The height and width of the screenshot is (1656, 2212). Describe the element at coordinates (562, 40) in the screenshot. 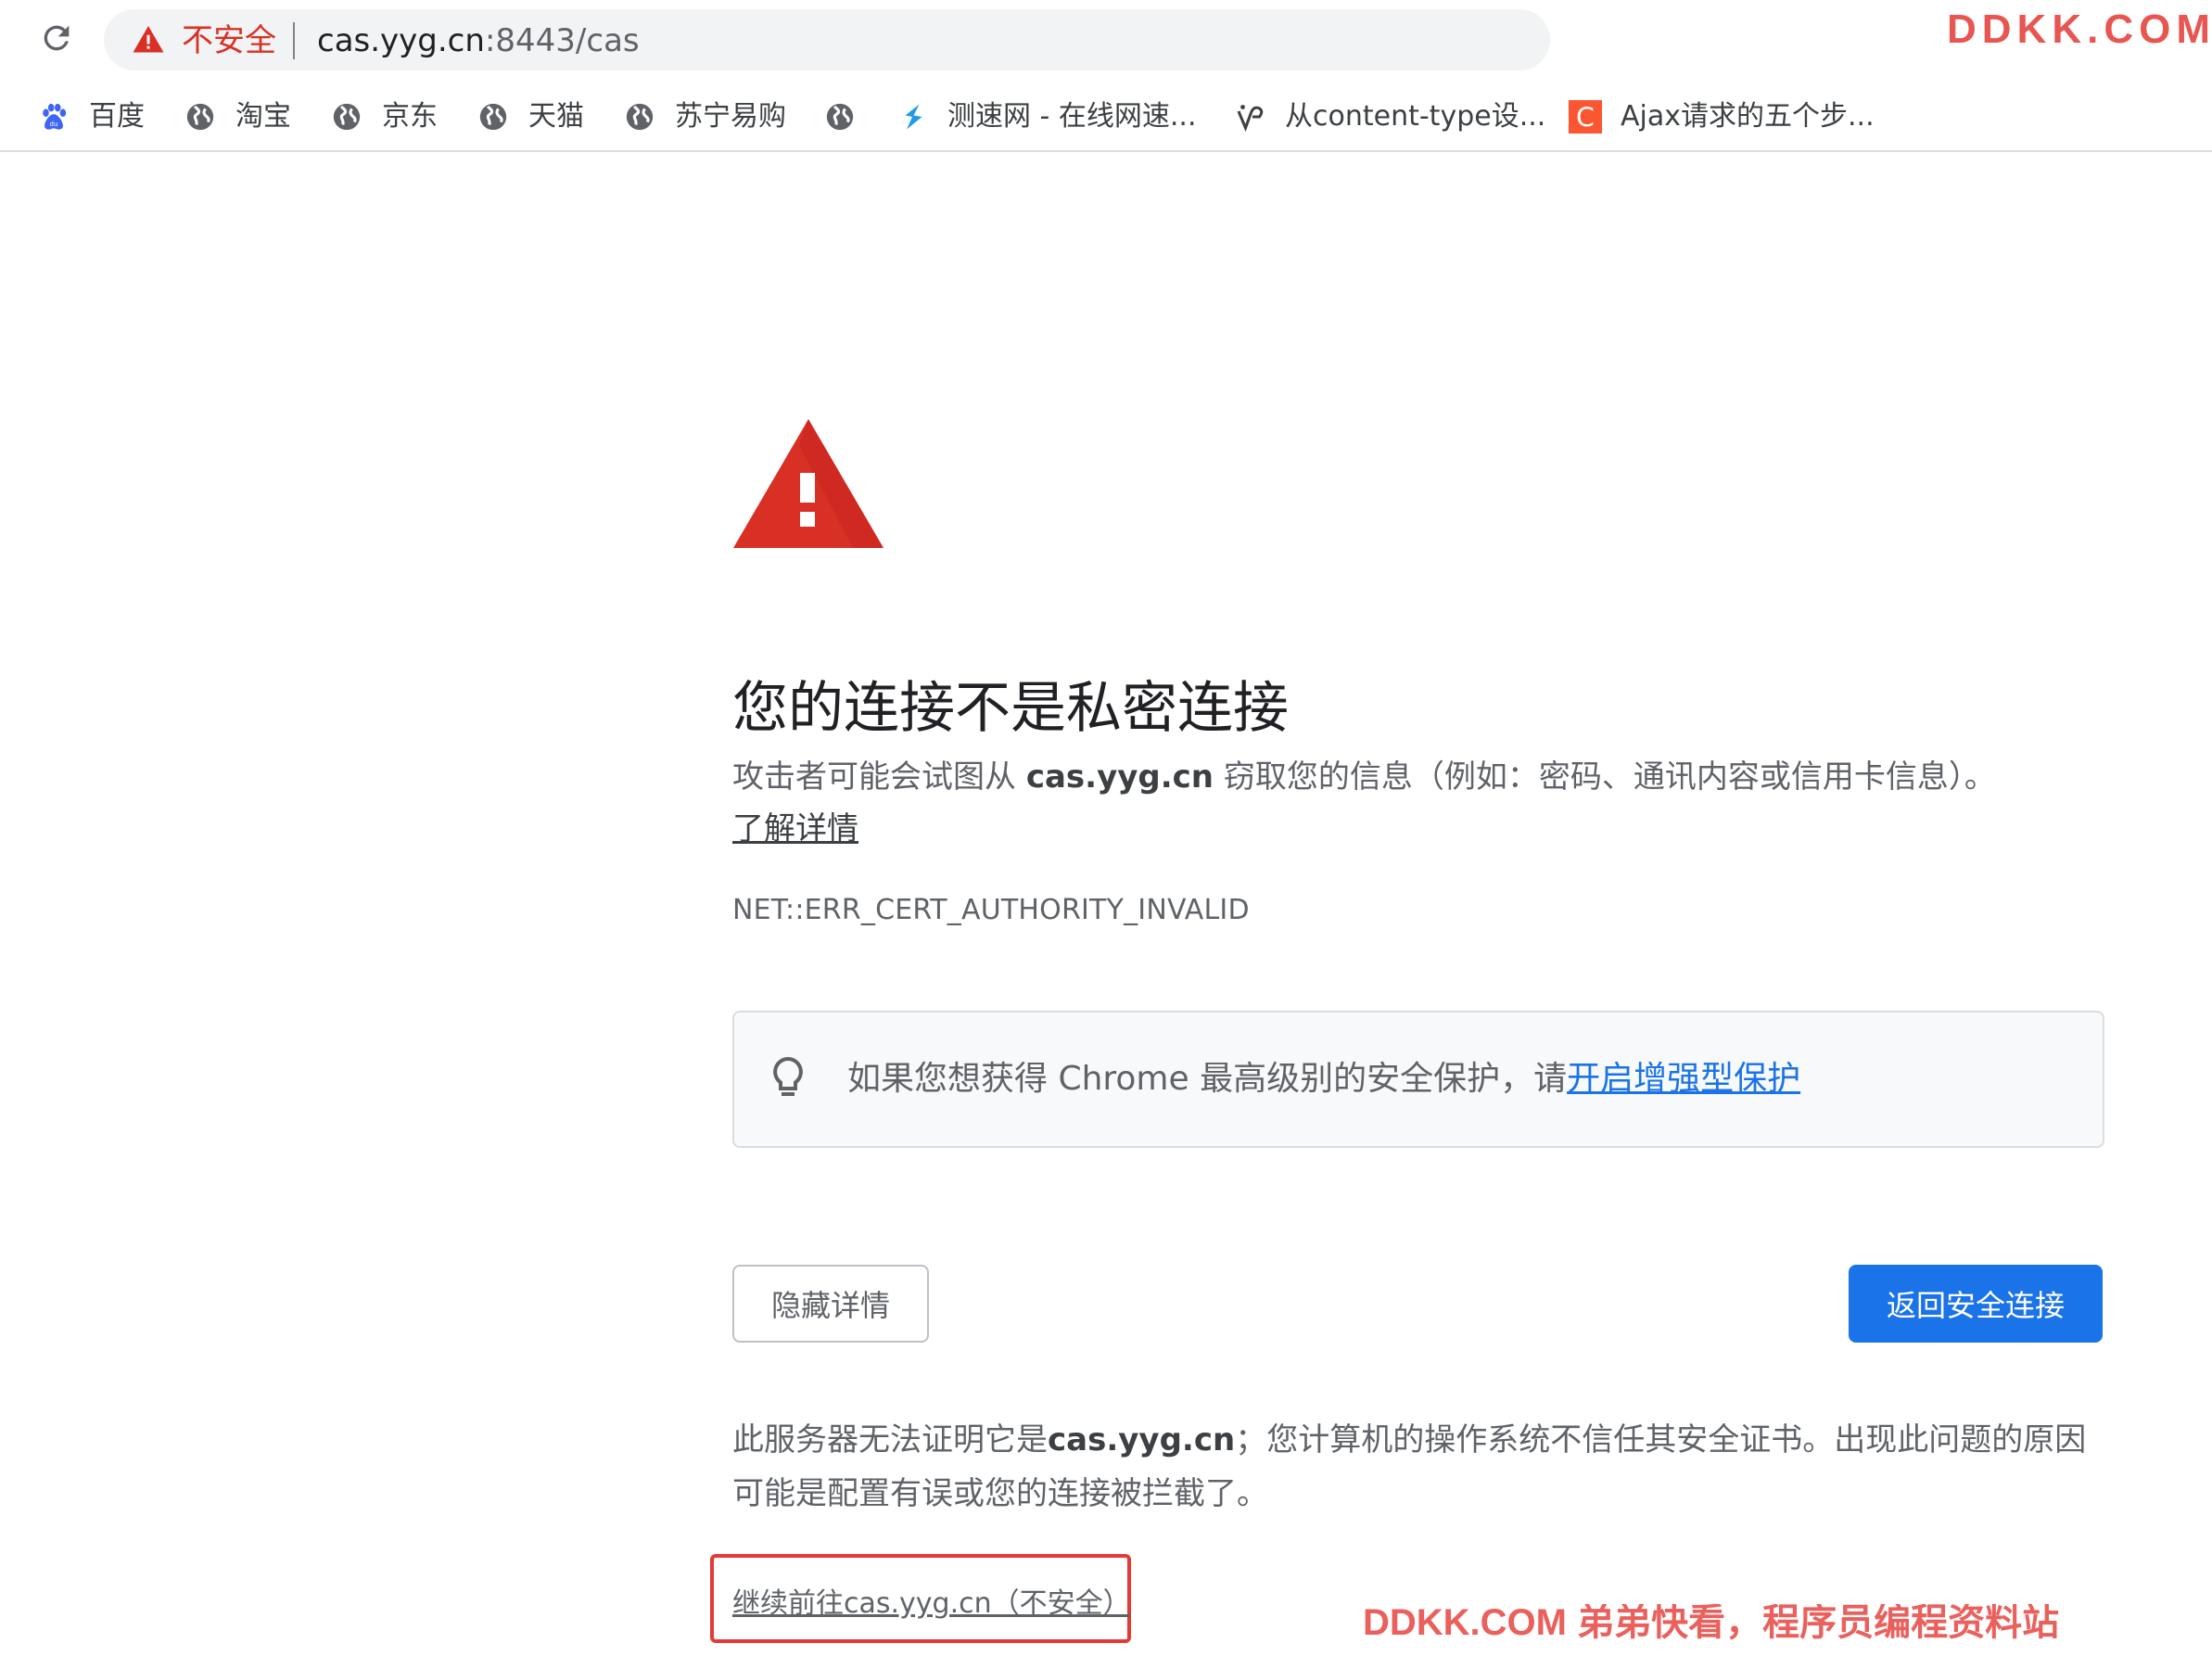

I see `url-path: :8443/cas` at that location.